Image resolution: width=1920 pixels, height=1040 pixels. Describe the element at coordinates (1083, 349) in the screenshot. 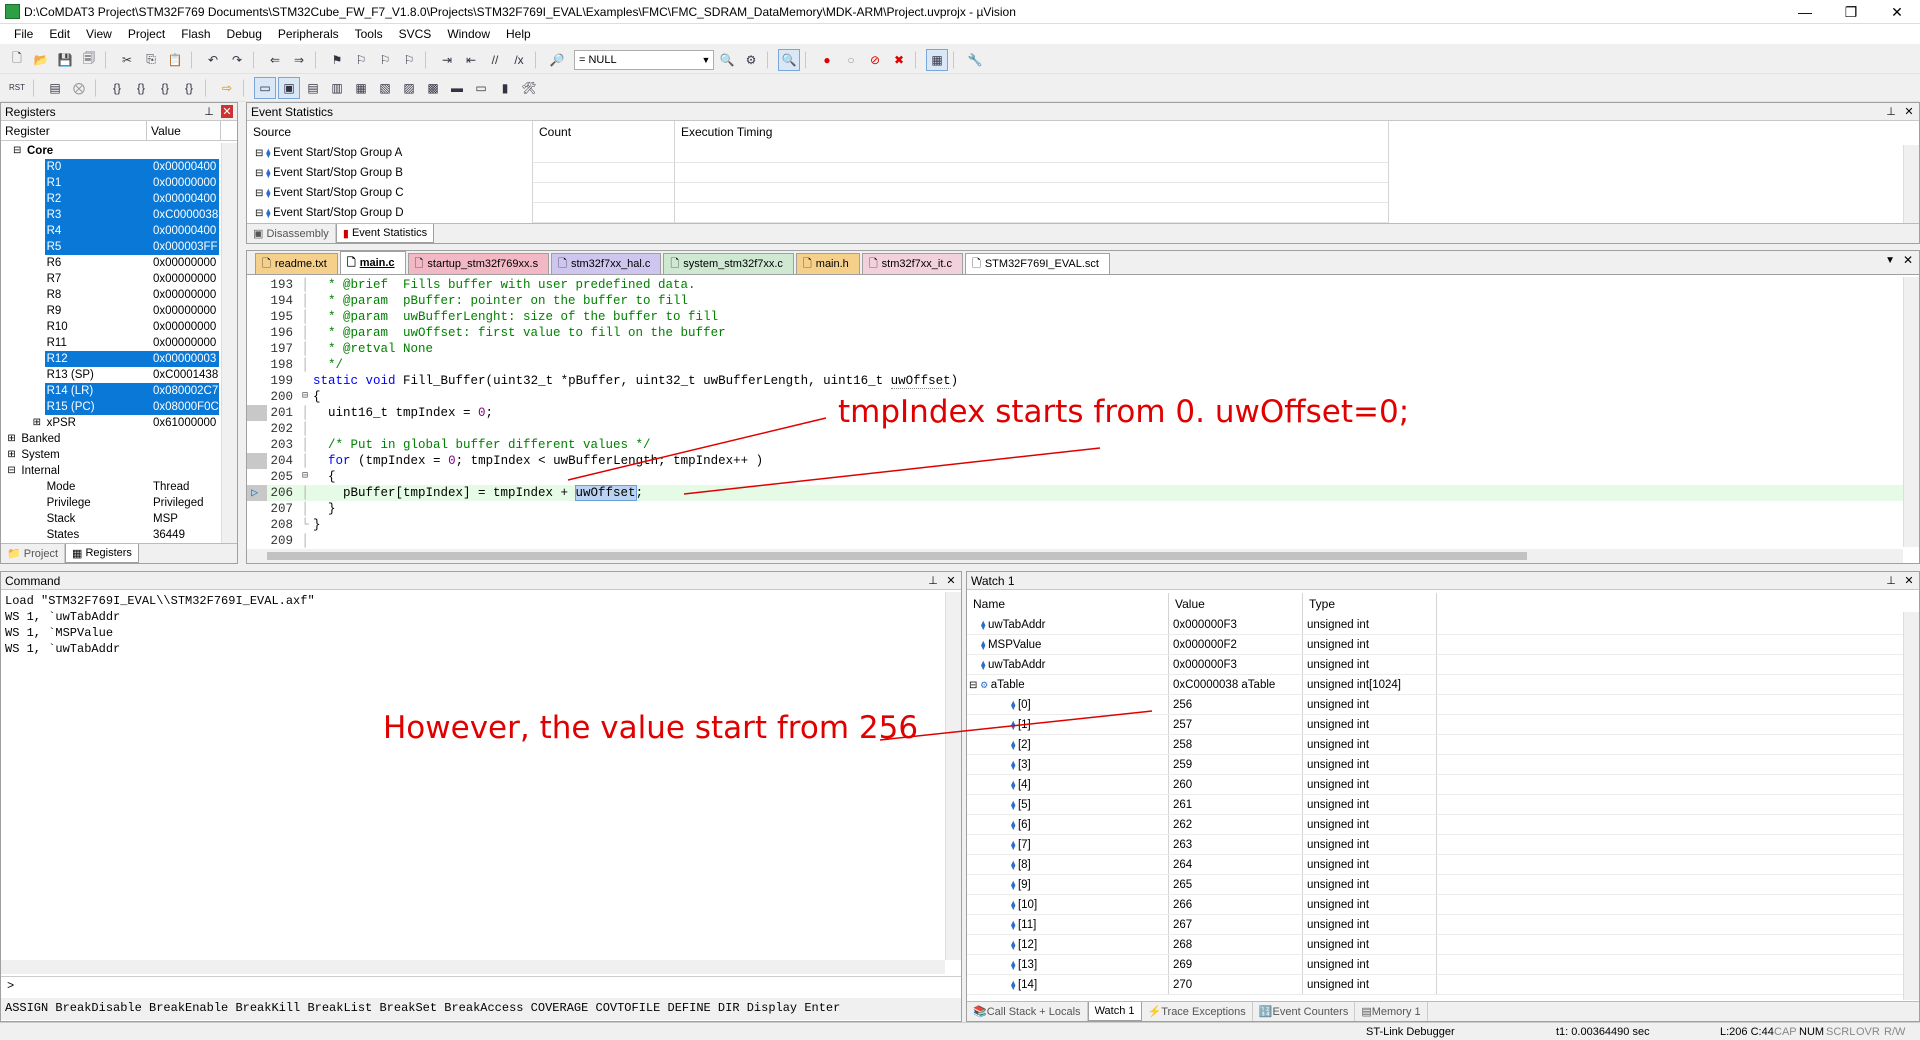

I see `code-line: 197 │ * @retval None` at that location.